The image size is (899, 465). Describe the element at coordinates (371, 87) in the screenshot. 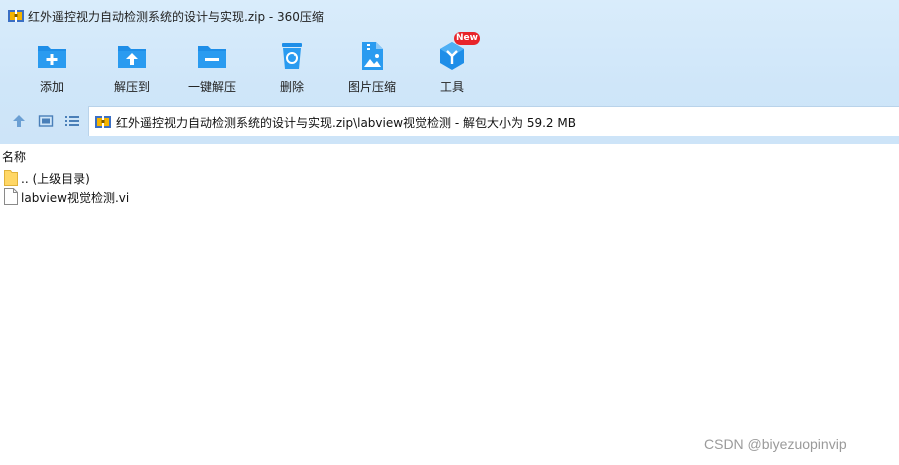

I see `image-compress-label: 图片压缩` at that location.